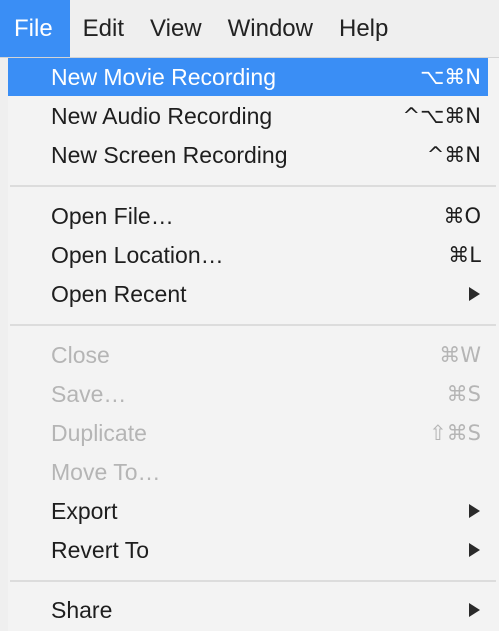 The width and height of the screenshot is (499, 631). Describe the element at coordinates (270, 28) in the screenshot. I see `menubar-window: Window` at that location.